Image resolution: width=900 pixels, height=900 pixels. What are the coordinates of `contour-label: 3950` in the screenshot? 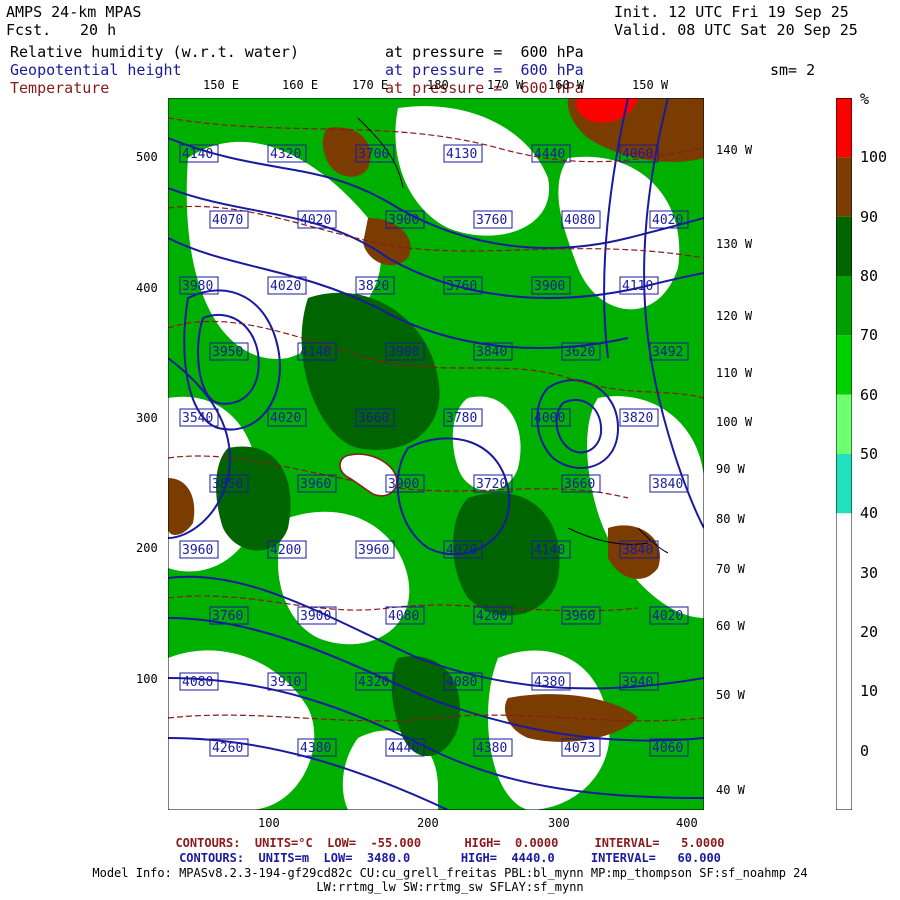 It's located at (229, 351).